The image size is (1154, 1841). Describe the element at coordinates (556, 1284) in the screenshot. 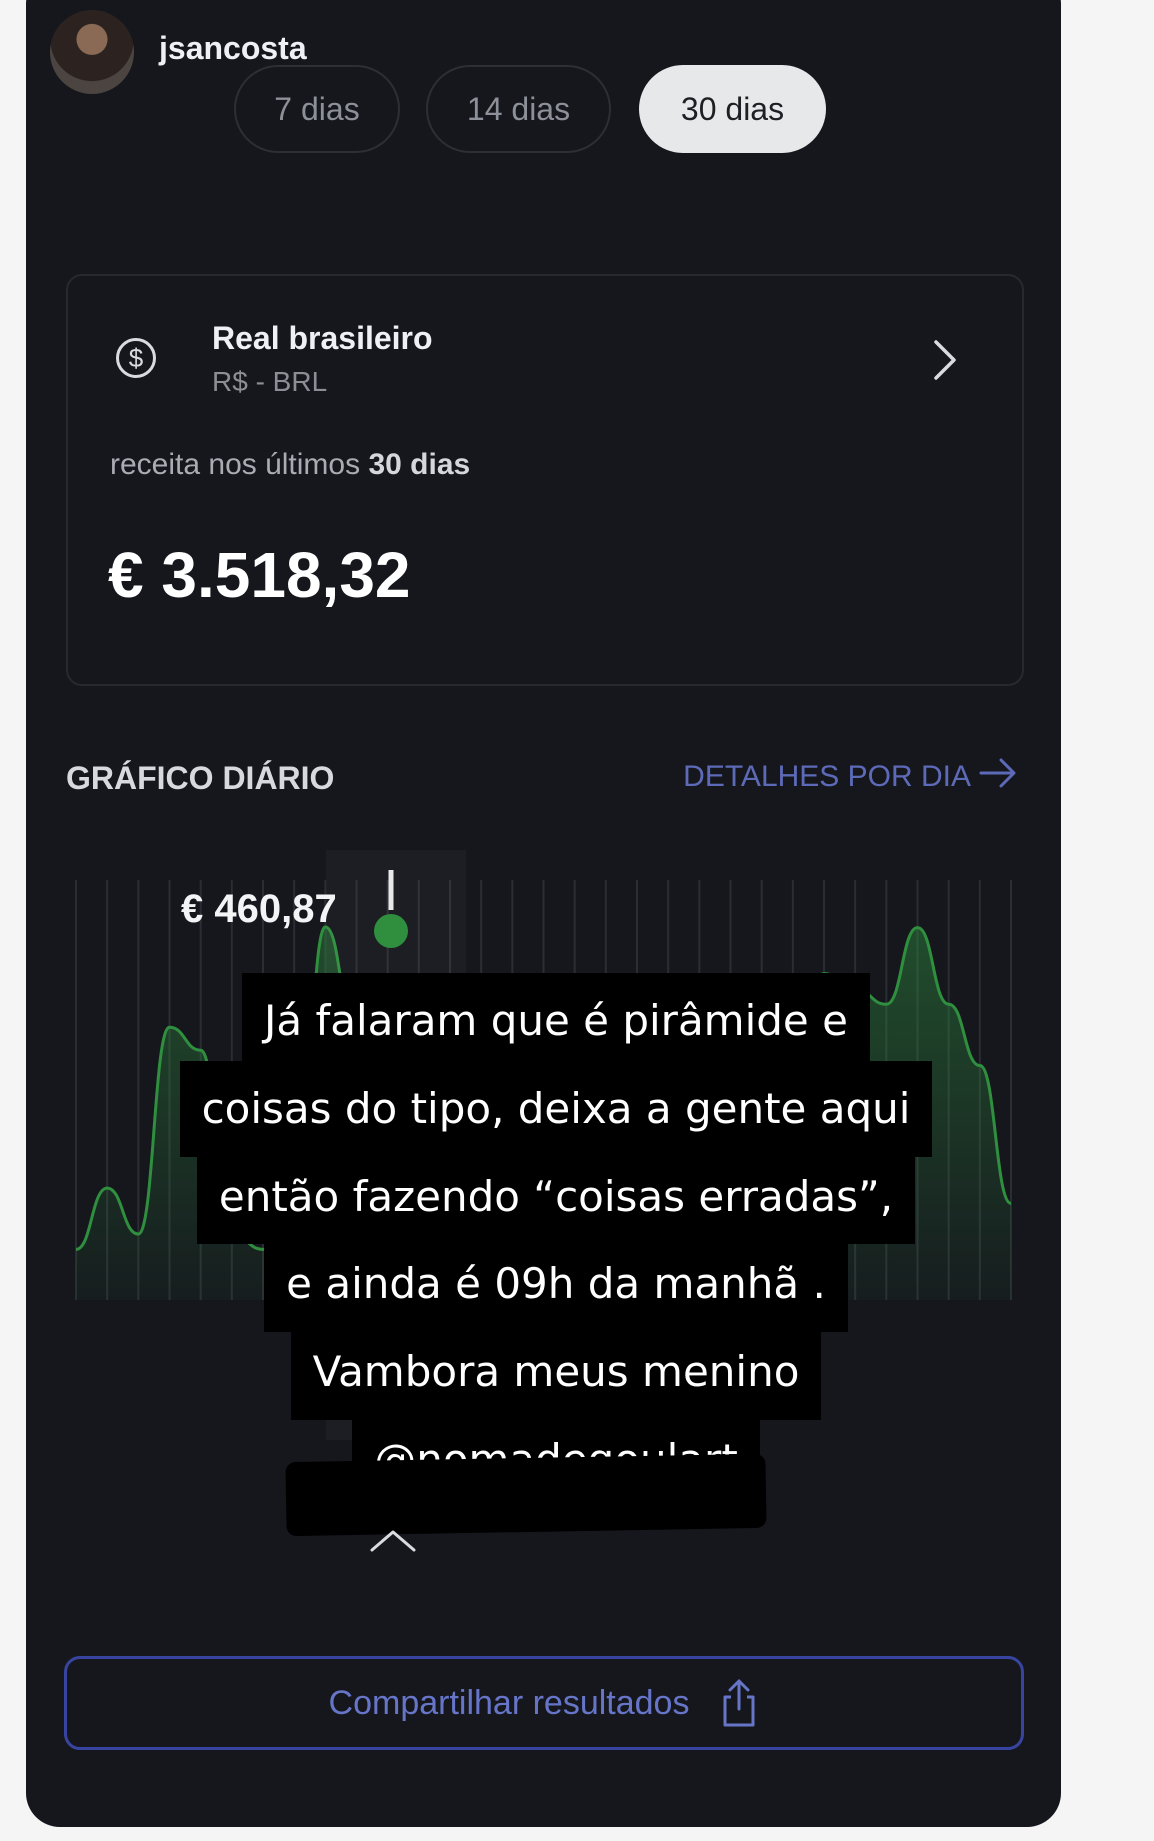

I see `caption-line: e ainda é 09h da manhã .` at that location.